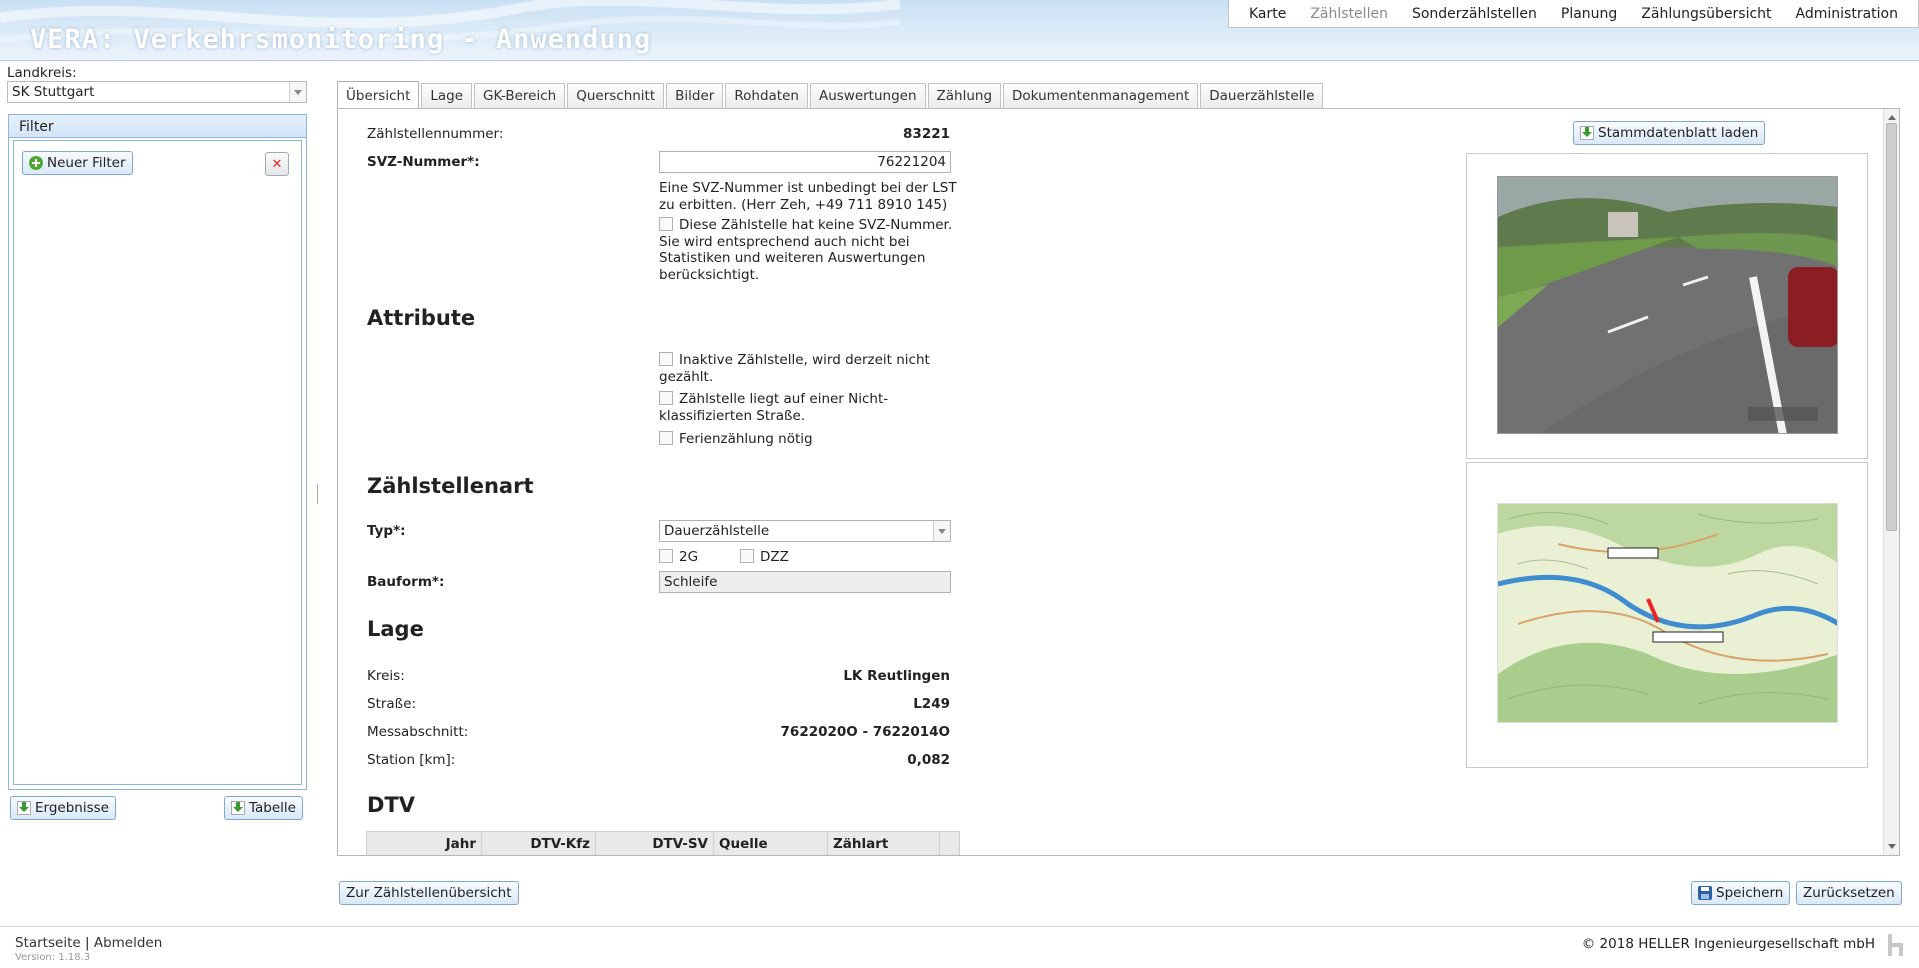 The width and height of the screenshot is (1919, 968). Describe the element at coordinates (42, 73) in the screenshot. I see `landkreis-label: Landkreis:` at that location.